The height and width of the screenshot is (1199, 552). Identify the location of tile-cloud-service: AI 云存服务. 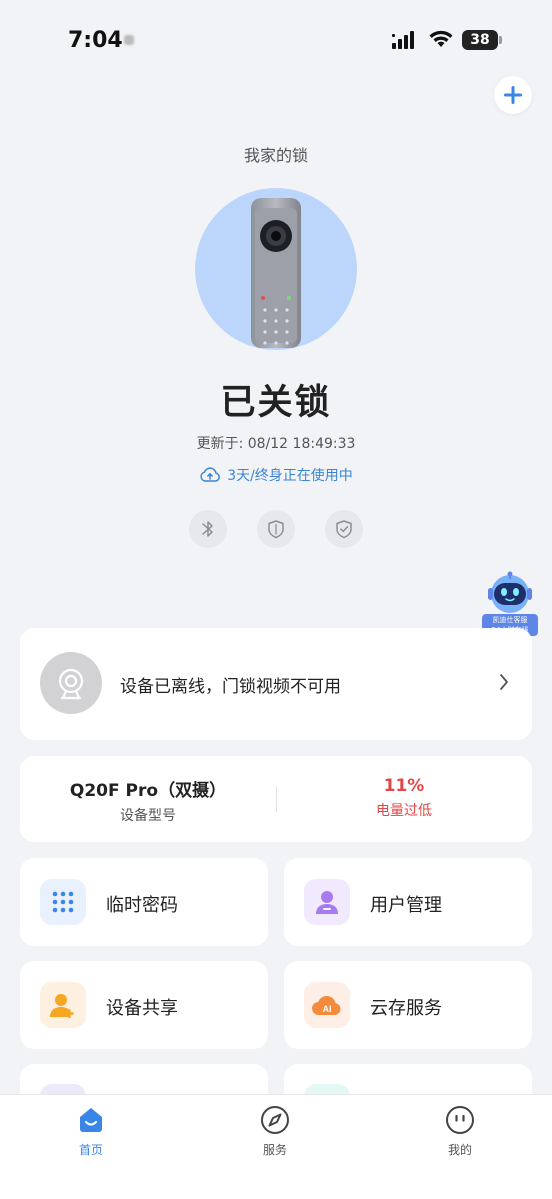
(408, 1005).